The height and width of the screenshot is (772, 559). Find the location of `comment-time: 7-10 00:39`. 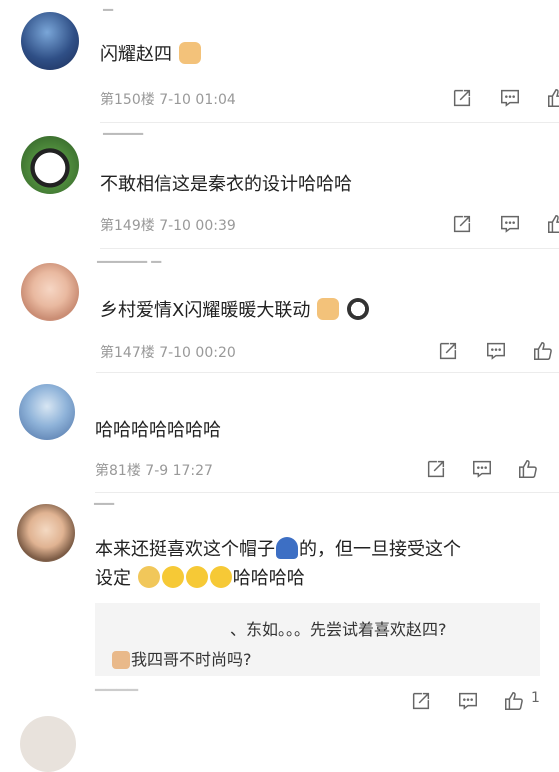

comment-time: 7-10 00:39 is located at coordinates (197, 226).